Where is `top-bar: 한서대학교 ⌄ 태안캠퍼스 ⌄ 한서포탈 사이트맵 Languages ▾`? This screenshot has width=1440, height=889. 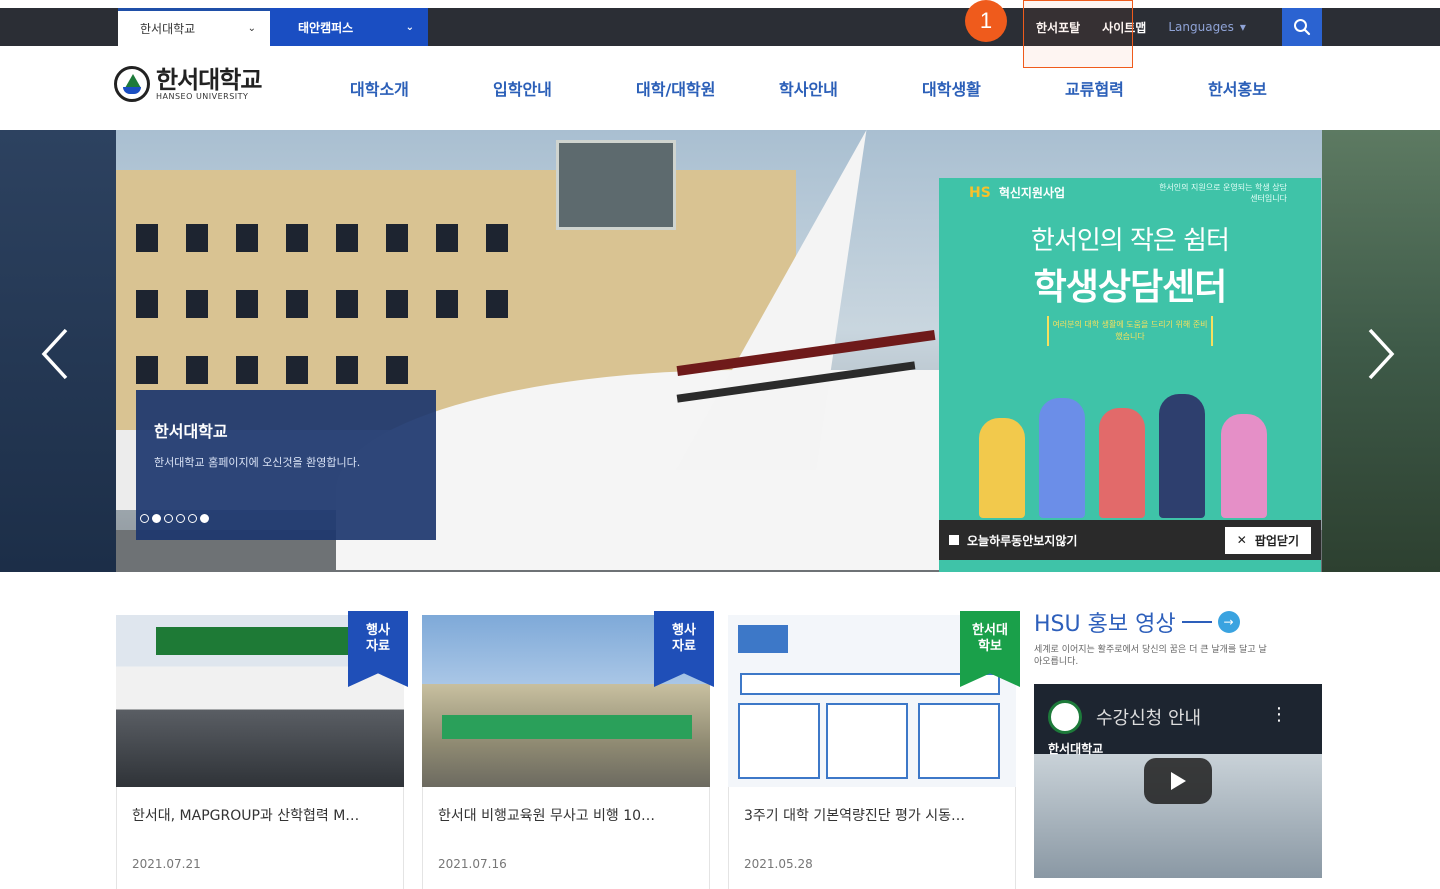 top-bar: 한서대학교 ⌄ 태안캠퍼스 ⌄ 한서포탈 사이트맵 Languages ▾ is located at coordinates (720, 27).